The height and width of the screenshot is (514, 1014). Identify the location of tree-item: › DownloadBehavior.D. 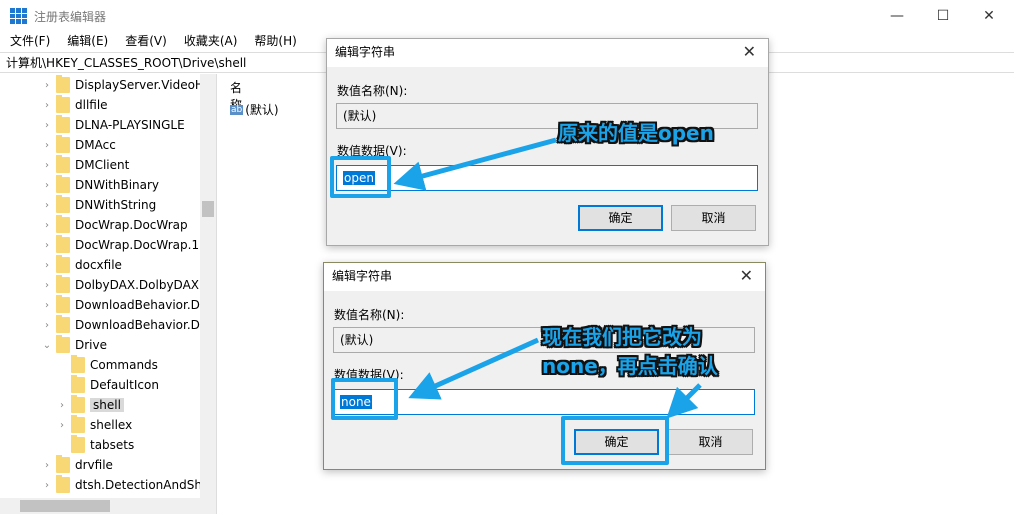
(129, 325).